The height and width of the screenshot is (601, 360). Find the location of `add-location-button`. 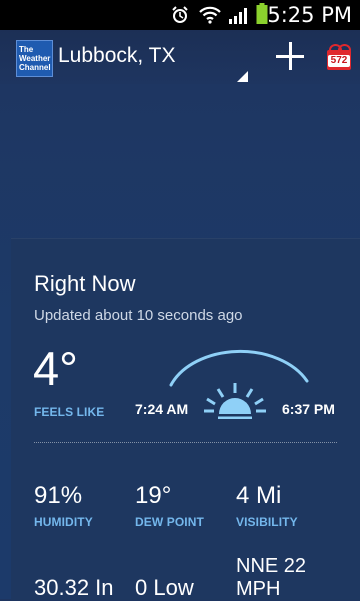

add-location-button is located at coordinates (291, 57).